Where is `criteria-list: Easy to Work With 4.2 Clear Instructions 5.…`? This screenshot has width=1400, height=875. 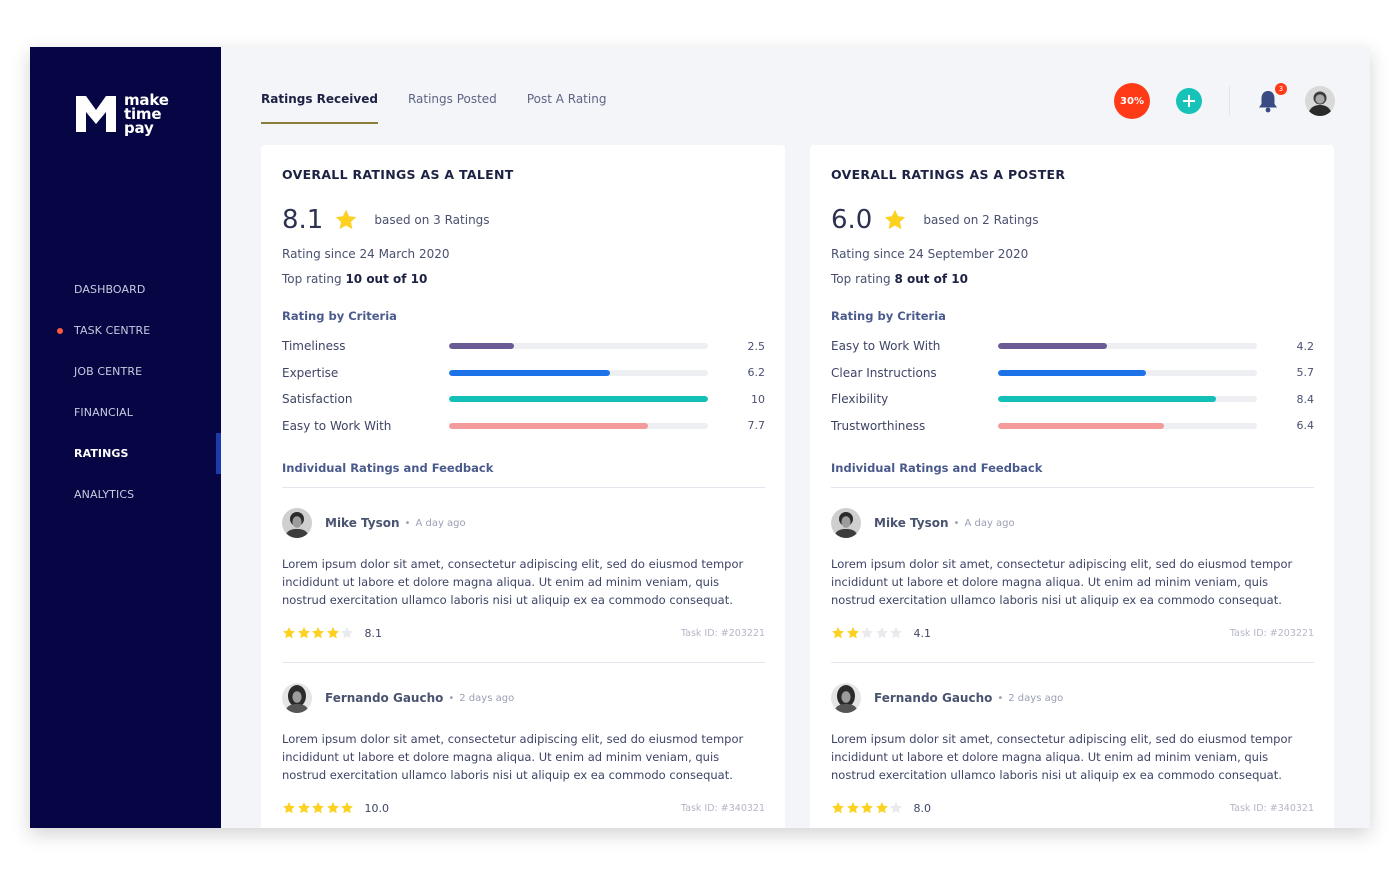
criteria-list: Easy to Work With 4.2 Clear Instructions 5.… is located at coordinates (1072, 386).